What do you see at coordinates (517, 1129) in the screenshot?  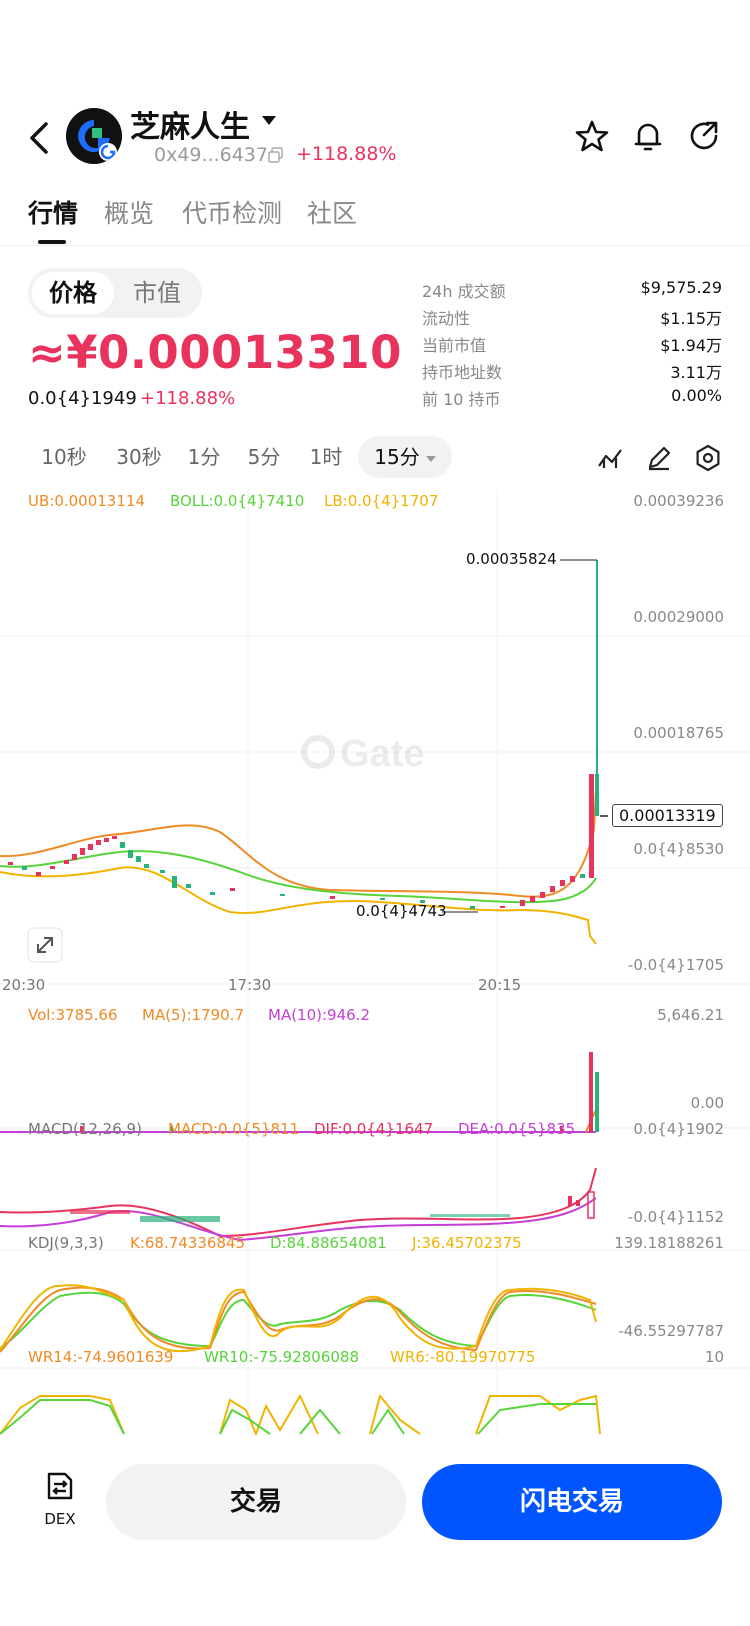 I see `dea-legend: DEA:0.0{5}835` at bounding box center [517, 1129].